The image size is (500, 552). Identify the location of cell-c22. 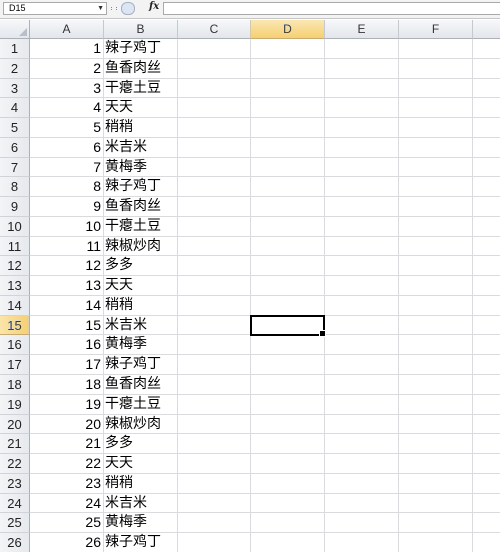
(214, 464).